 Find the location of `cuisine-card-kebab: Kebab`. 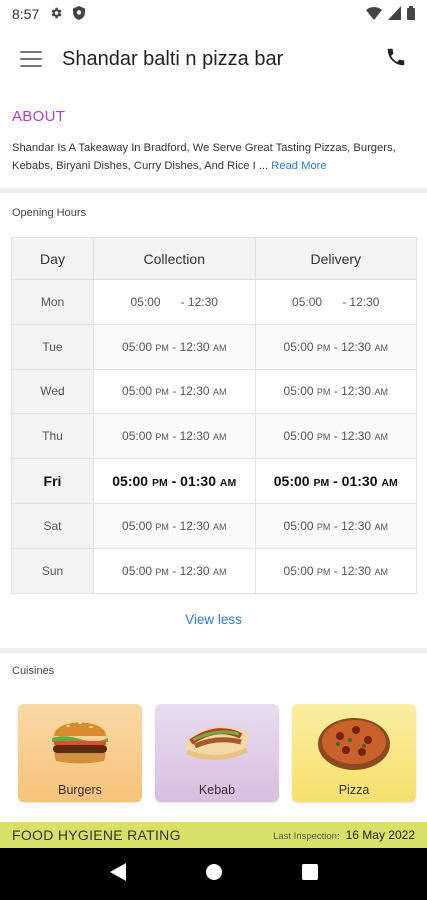

cuisine-card-kebab: Kebab is located at coordinates (217, 753).